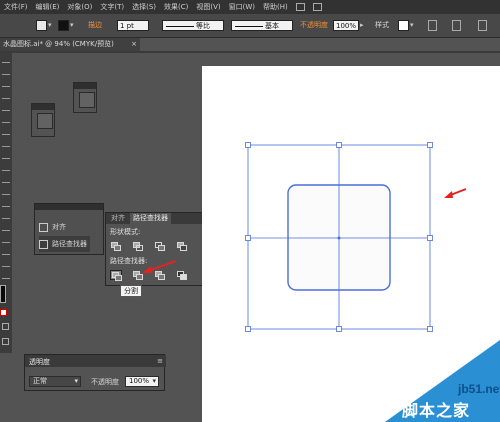 The image size is (500, 422). Describe the element at coordinates (455, 193) in the screenshot. I see `red-arrow-annotation` at that location.